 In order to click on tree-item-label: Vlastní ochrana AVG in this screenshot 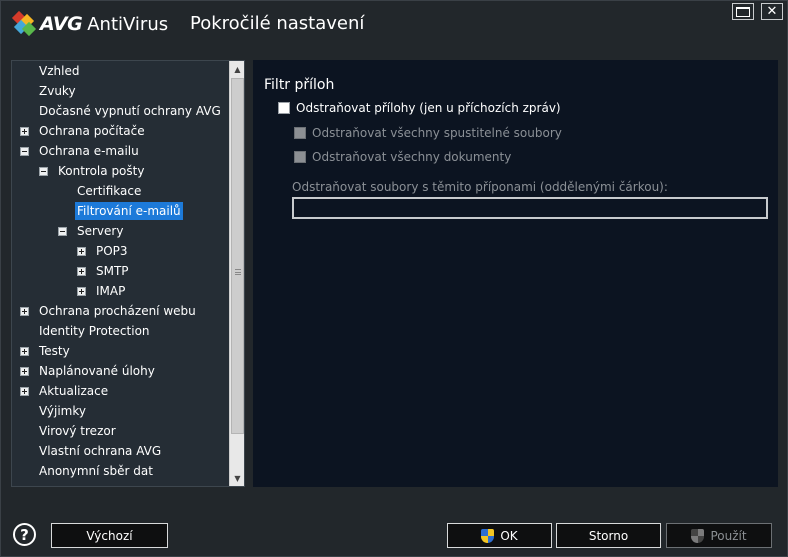, I will do `click(100, 451)`.